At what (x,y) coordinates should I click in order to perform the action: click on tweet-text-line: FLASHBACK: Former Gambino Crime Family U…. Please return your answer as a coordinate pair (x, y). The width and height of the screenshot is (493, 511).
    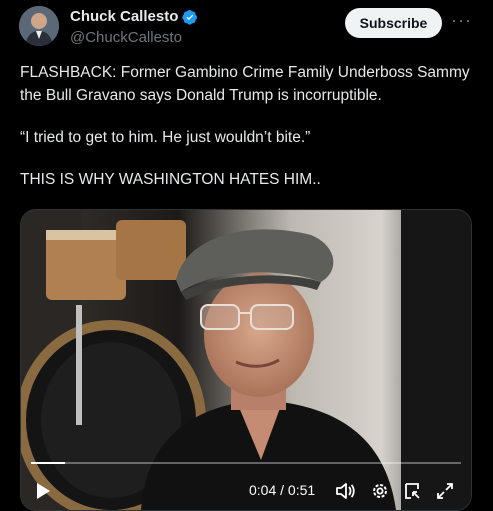
    Looking at the image, I should click on (245, 84).